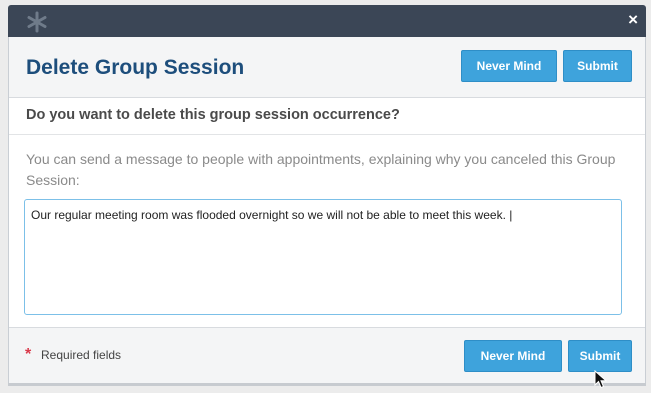  What do you see at coordinates (135, 67) in the screenshot?
I see `dialog-title: Delete Group Session` at bounding box center [135, 67].